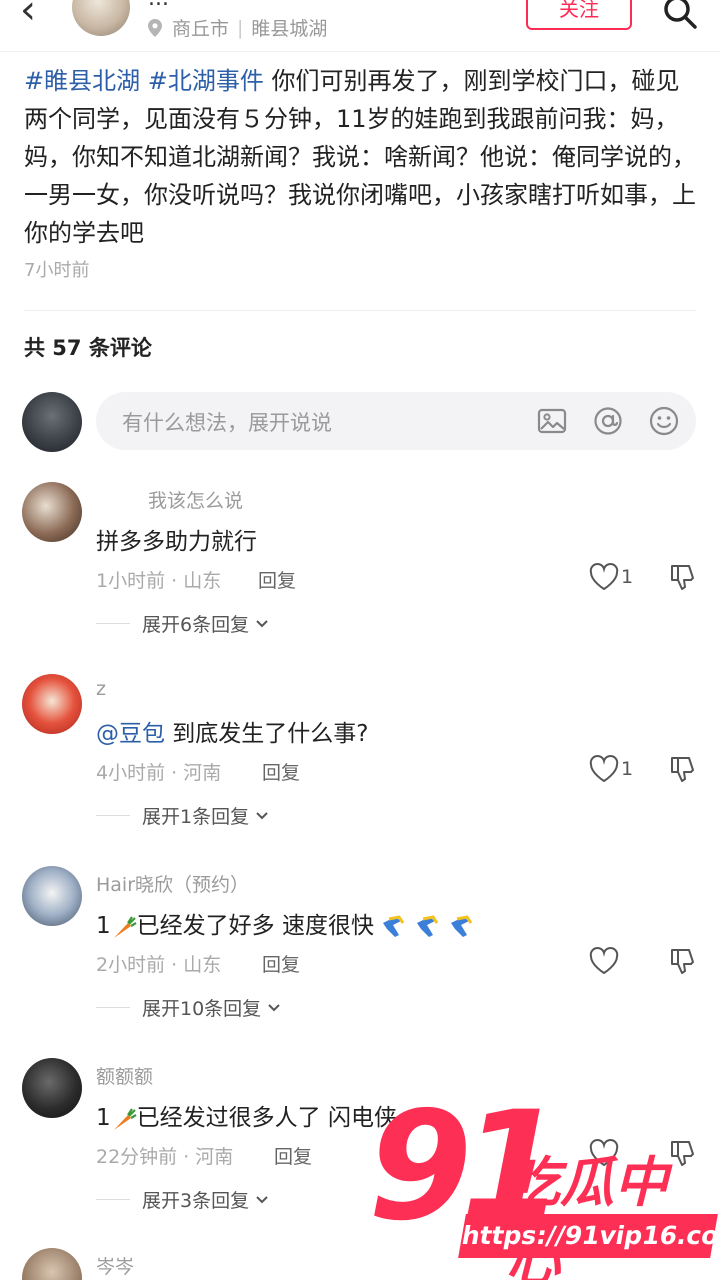  I want to click on expand-replies-label: 展开10条回复, so click(202, 1009).